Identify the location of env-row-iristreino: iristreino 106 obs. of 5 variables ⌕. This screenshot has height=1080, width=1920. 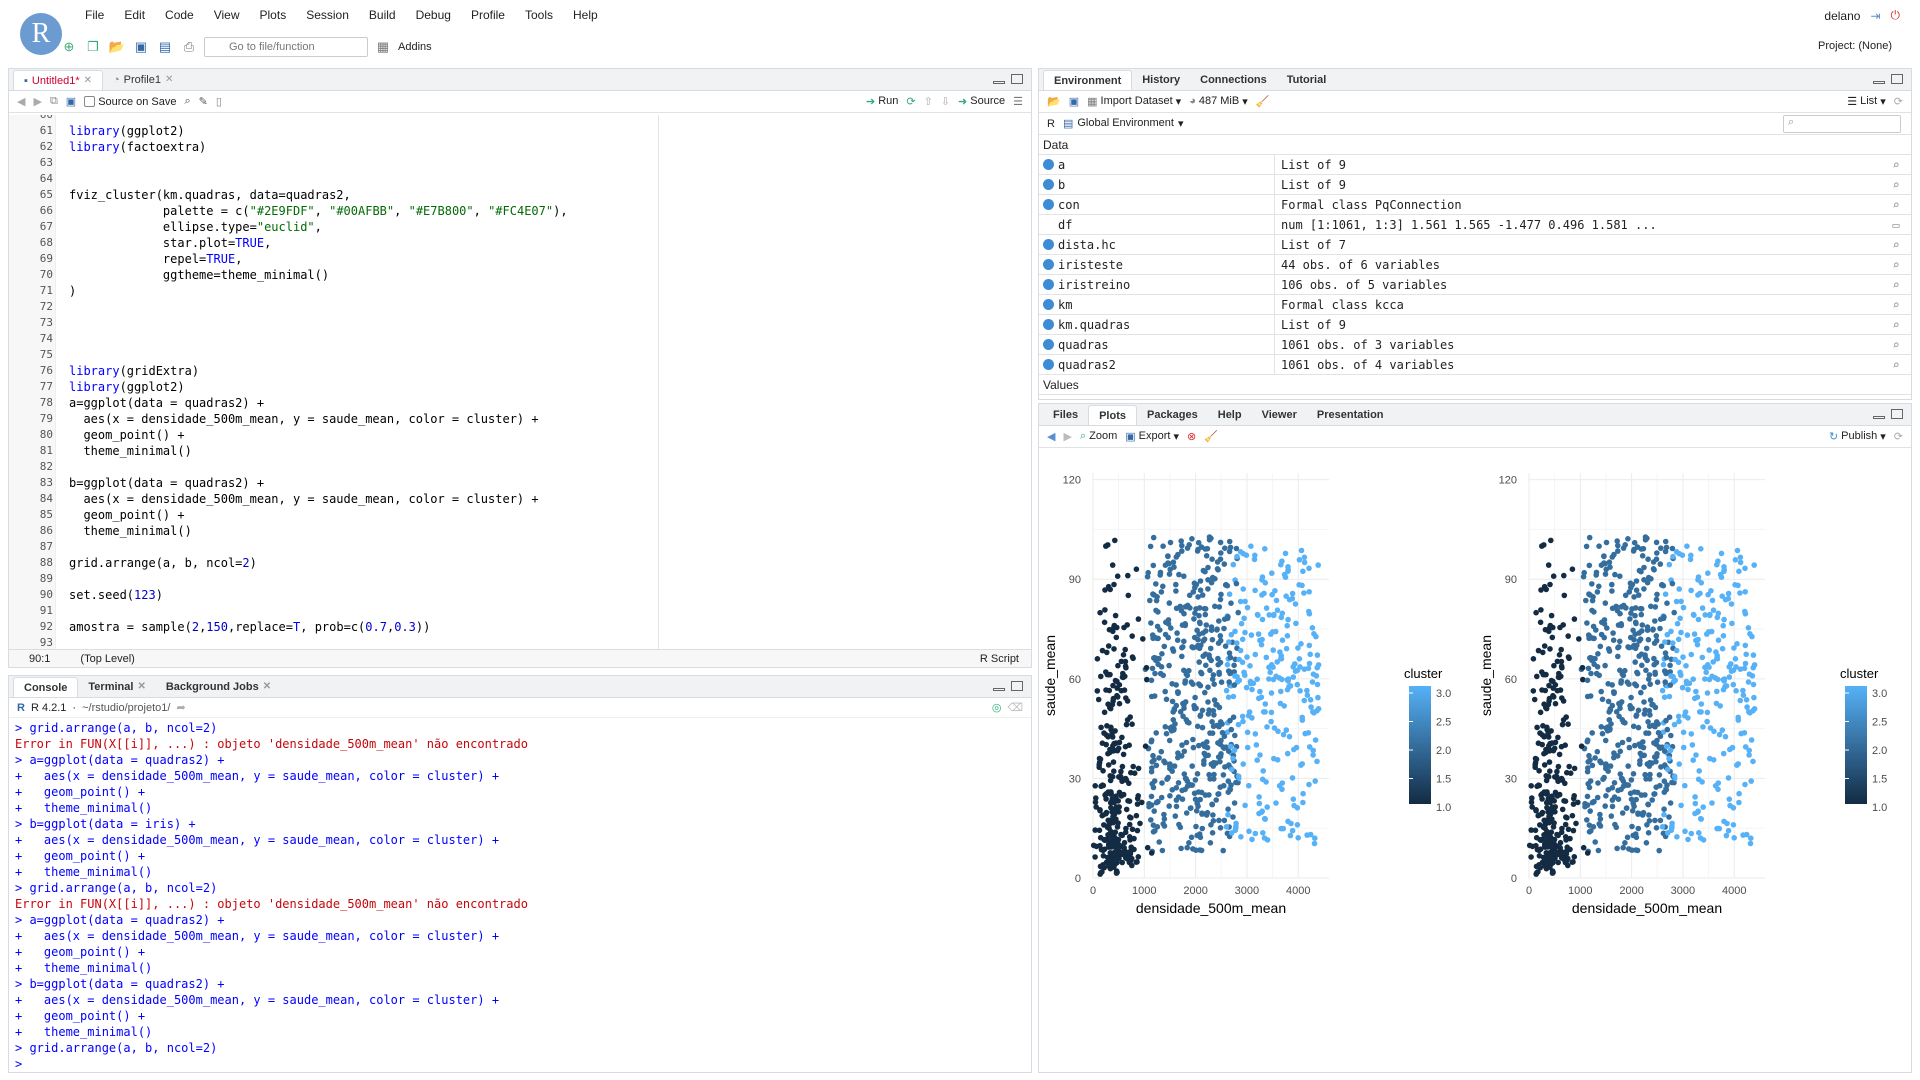
(1475, 285).